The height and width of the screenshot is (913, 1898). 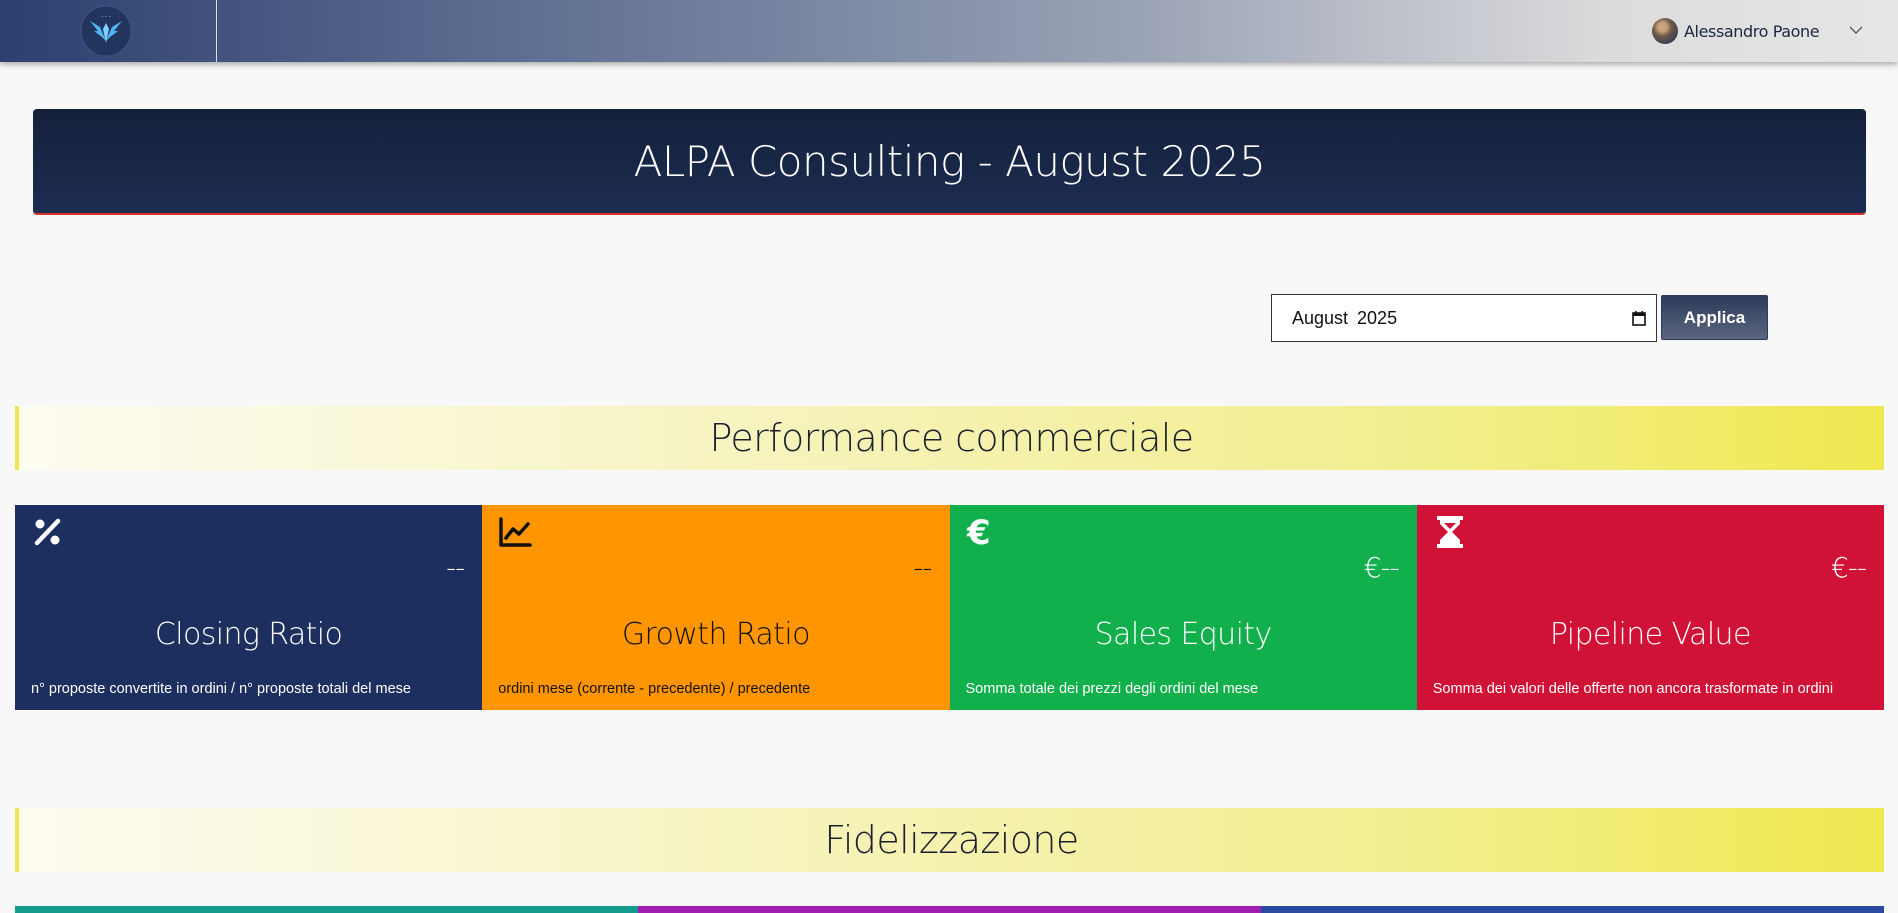 I want to click on kpi-title: Sales Equity, so click(x=1183, y=634).